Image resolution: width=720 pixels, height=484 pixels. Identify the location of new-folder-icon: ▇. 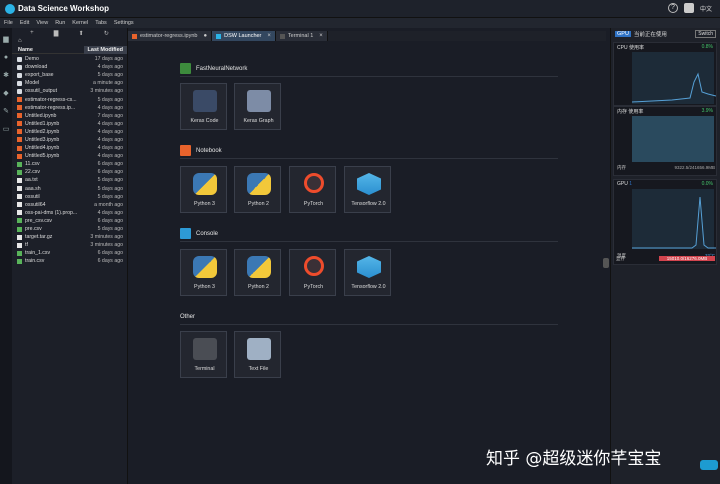
(56, 33).